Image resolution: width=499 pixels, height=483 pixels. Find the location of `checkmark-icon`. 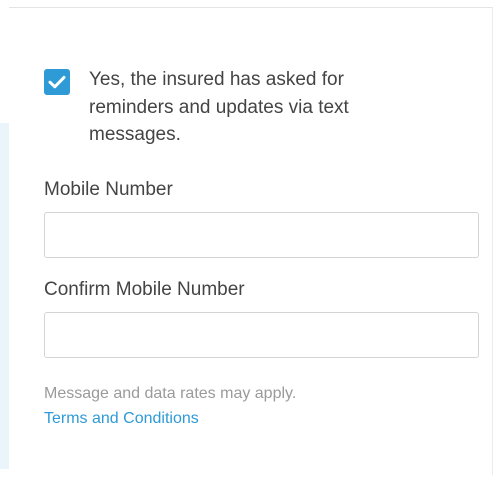

checkmark-icon is located at coordinates (57, 82).